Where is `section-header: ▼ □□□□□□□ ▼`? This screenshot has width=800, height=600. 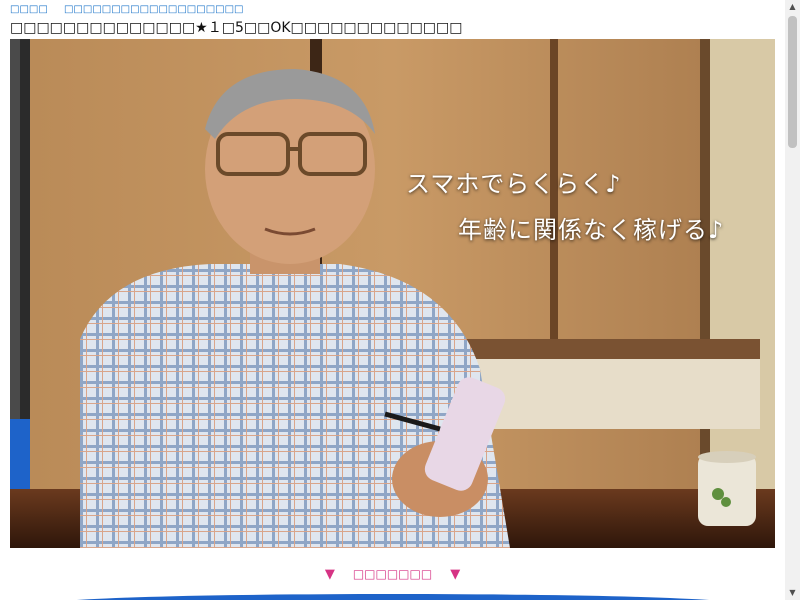 section-header: ▼ □□□□□□□ ▼ is located at coordinates (392, 574).